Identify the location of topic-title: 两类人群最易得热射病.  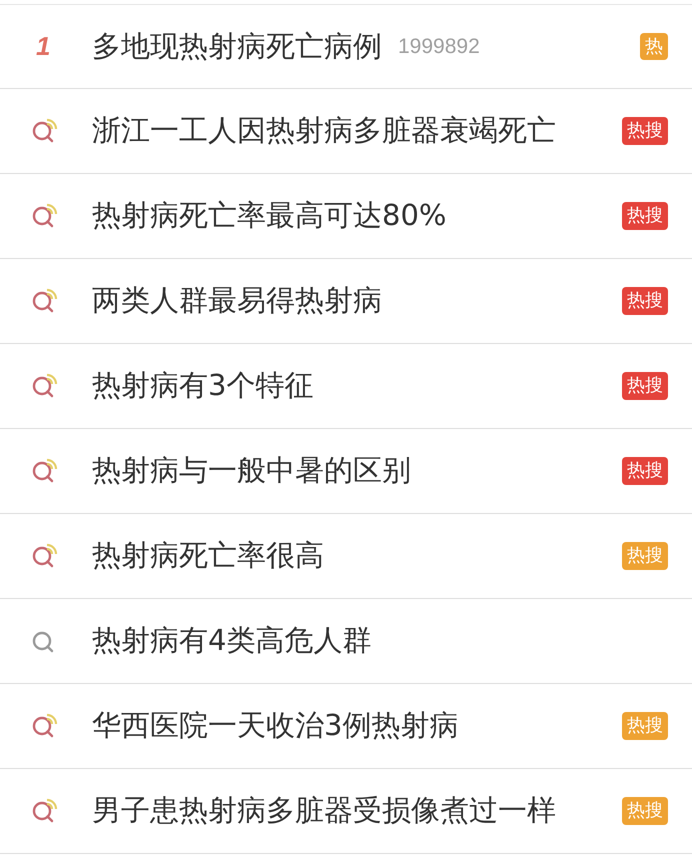
(237, 300).